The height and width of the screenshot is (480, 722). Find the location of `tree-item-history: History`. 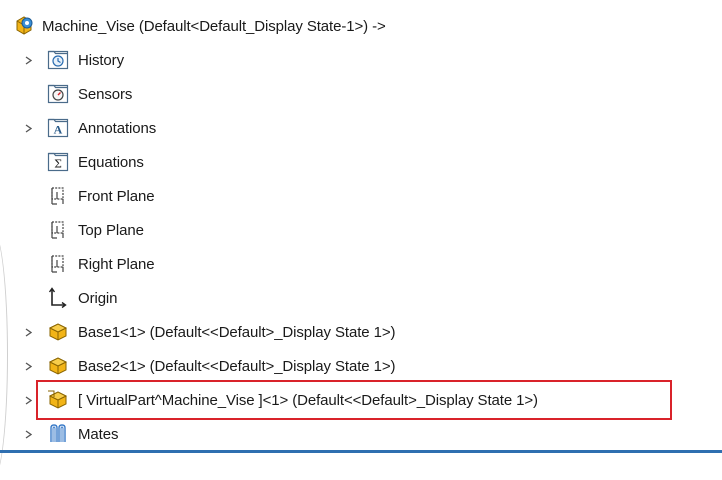

tree-item-history: History is located at coordinates (361, 60).